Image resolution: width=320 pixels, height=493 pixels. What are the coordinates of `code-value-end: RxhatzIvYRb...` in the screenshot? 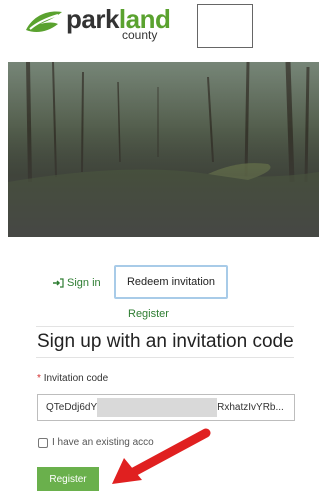 It's located at (250, 407).